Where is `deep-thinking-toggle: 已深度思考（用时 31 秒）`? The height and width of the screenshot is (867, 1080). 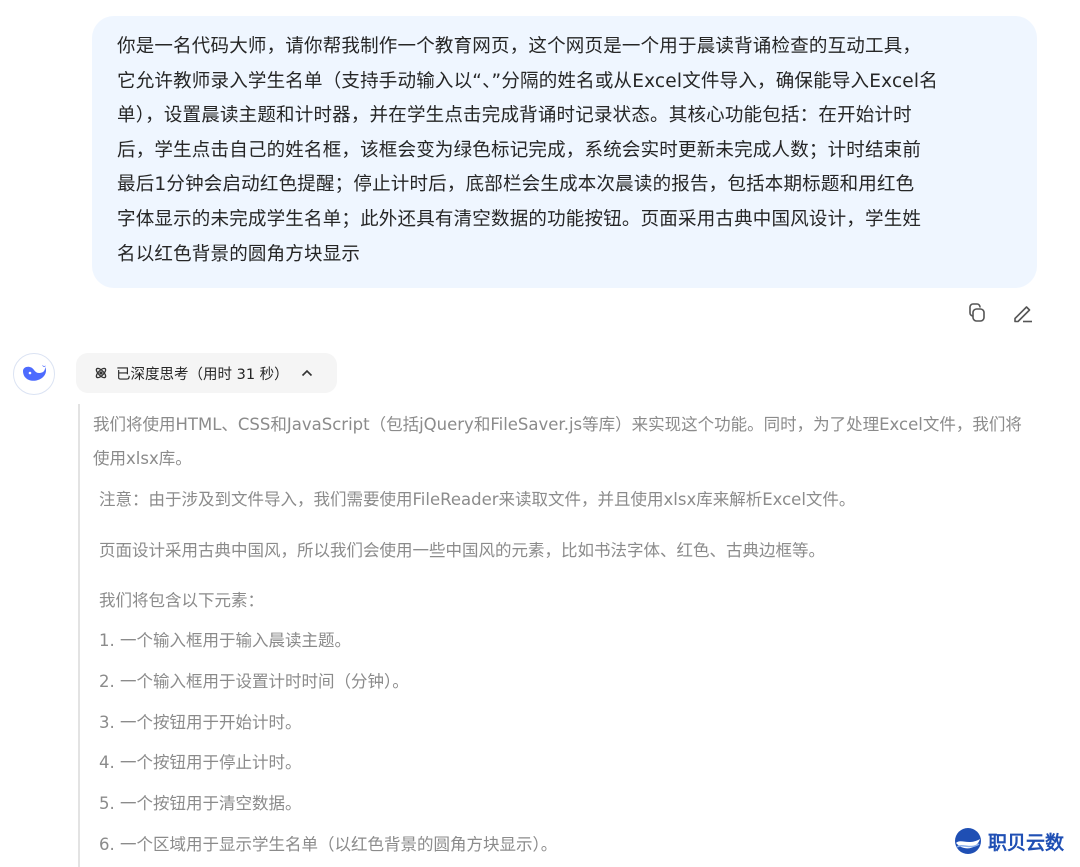 deep-thinking-toggle: 已深度思考（用时 31 秒） is located at coordinates (206, 373).